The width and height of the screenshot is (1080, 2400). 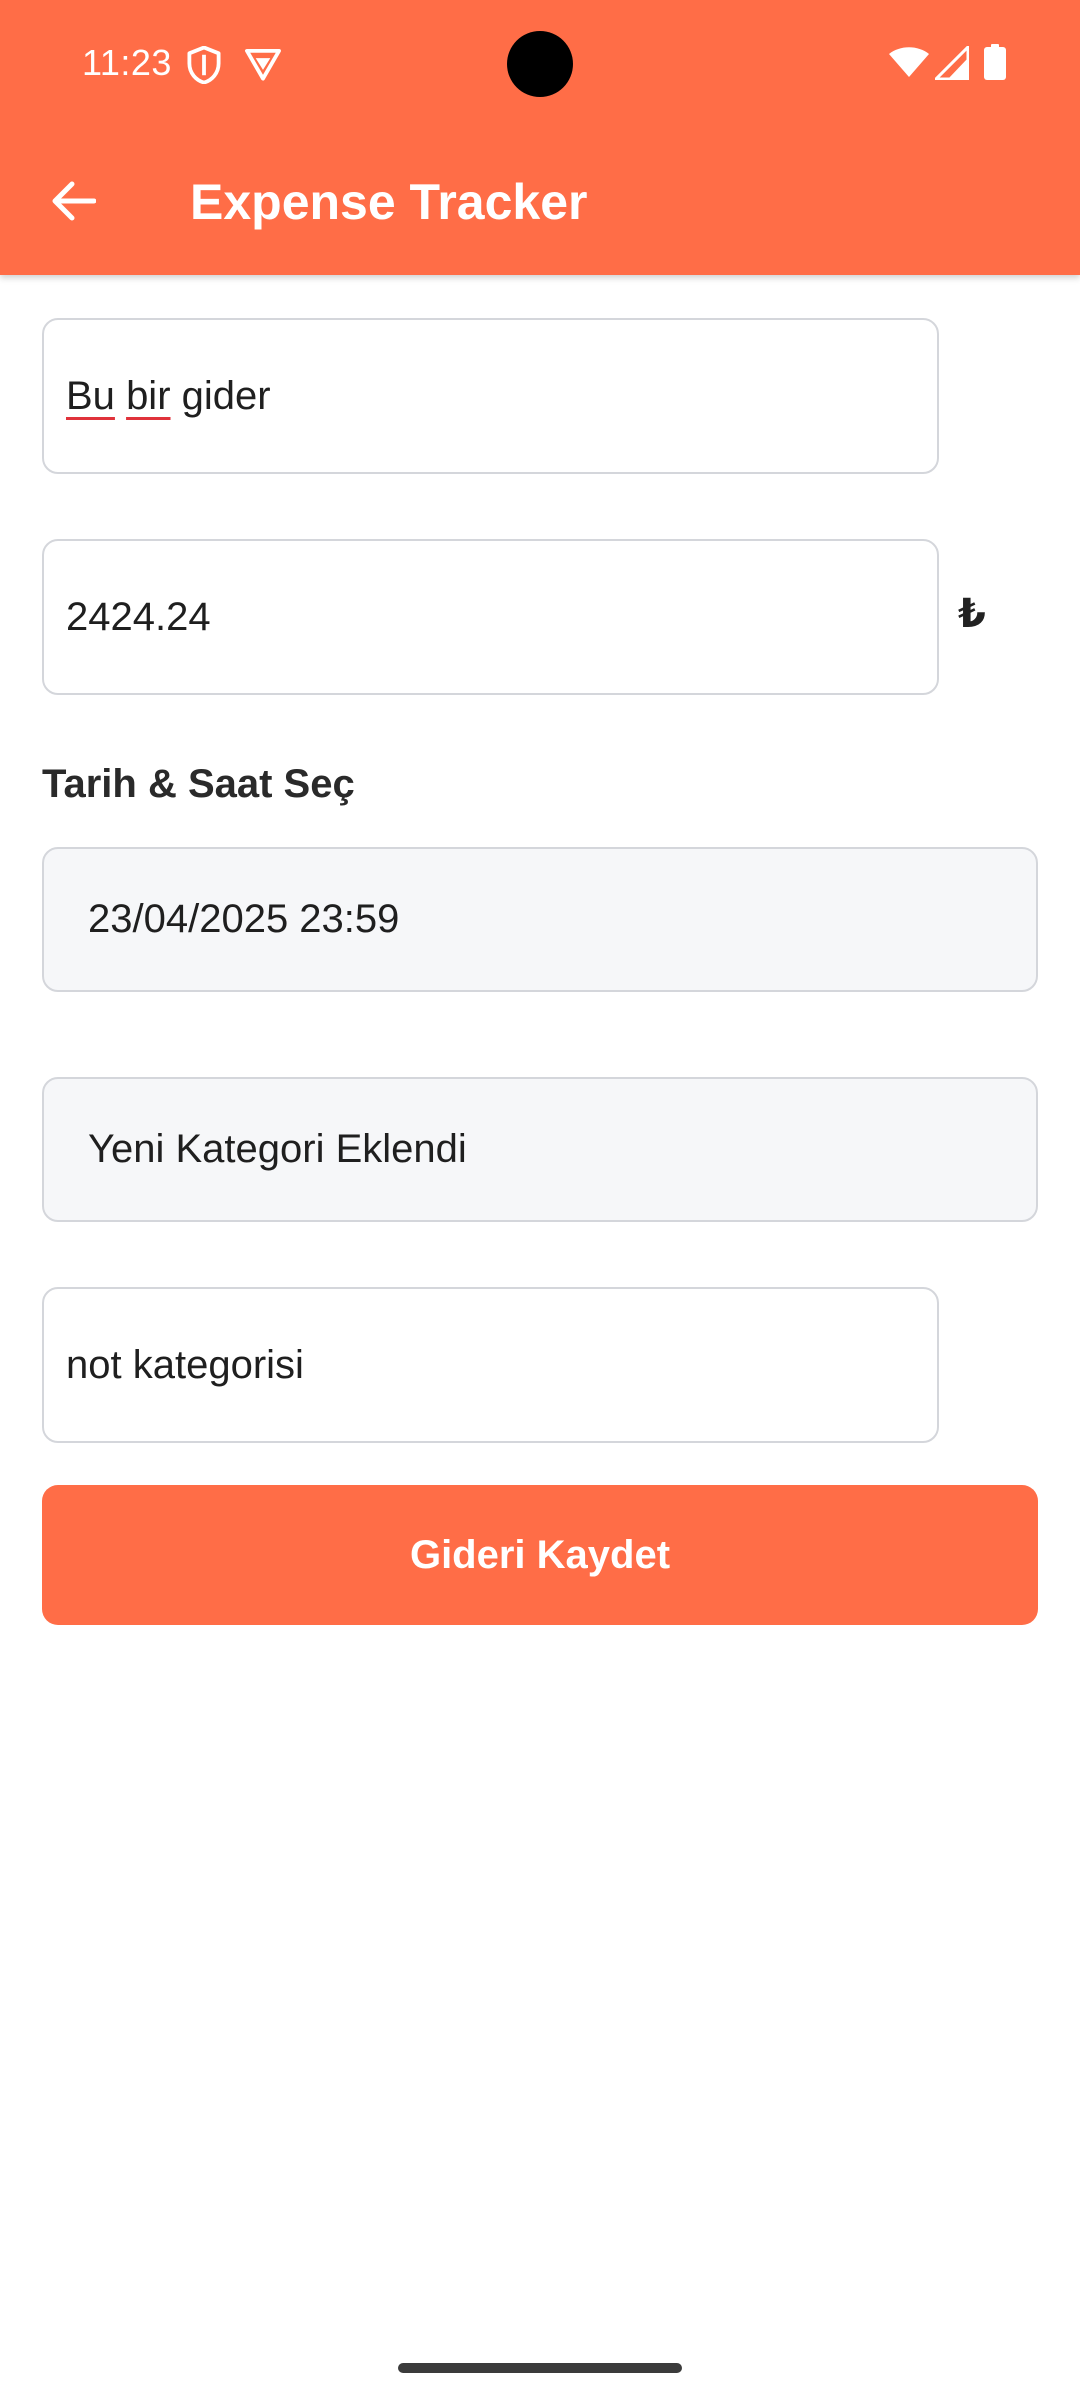 What do you see at coordinates (127, 62) in the screenshot?
I see `status-time: 11:23` at bounding box center [127, 62].